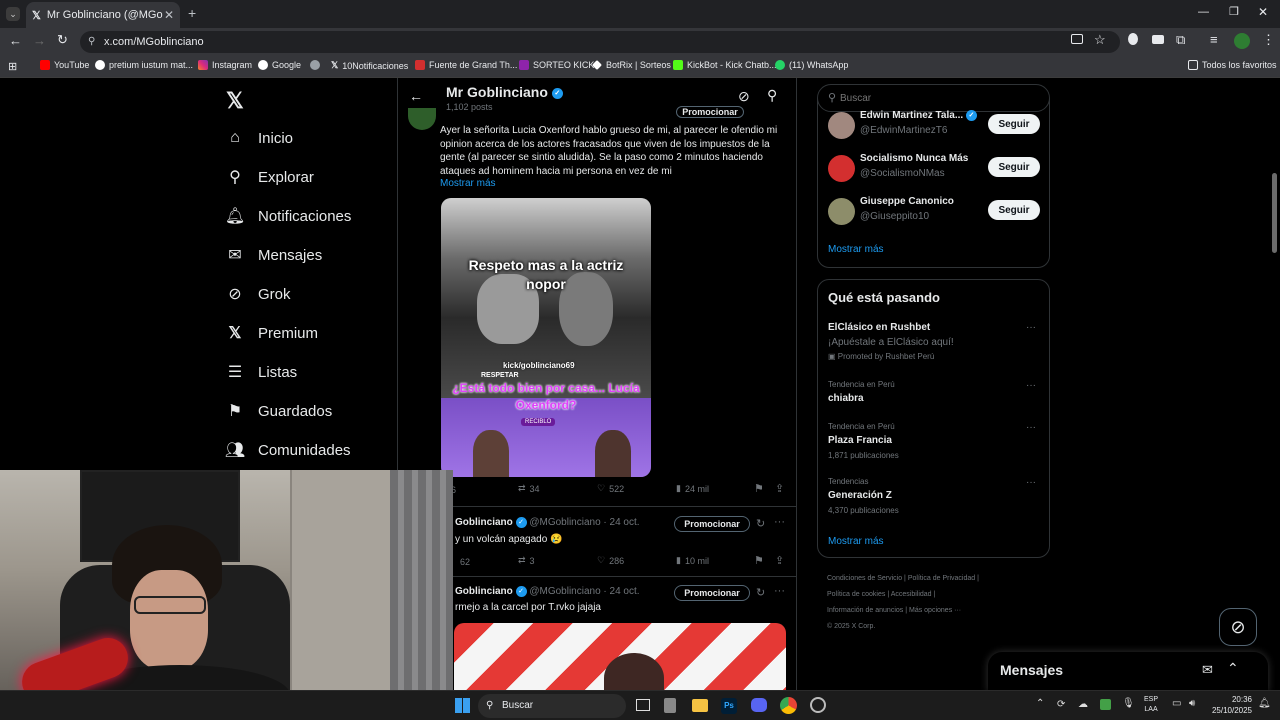 The image size is (1280, 720). I want to click on bookmark-google: Google, so click(279, 65).